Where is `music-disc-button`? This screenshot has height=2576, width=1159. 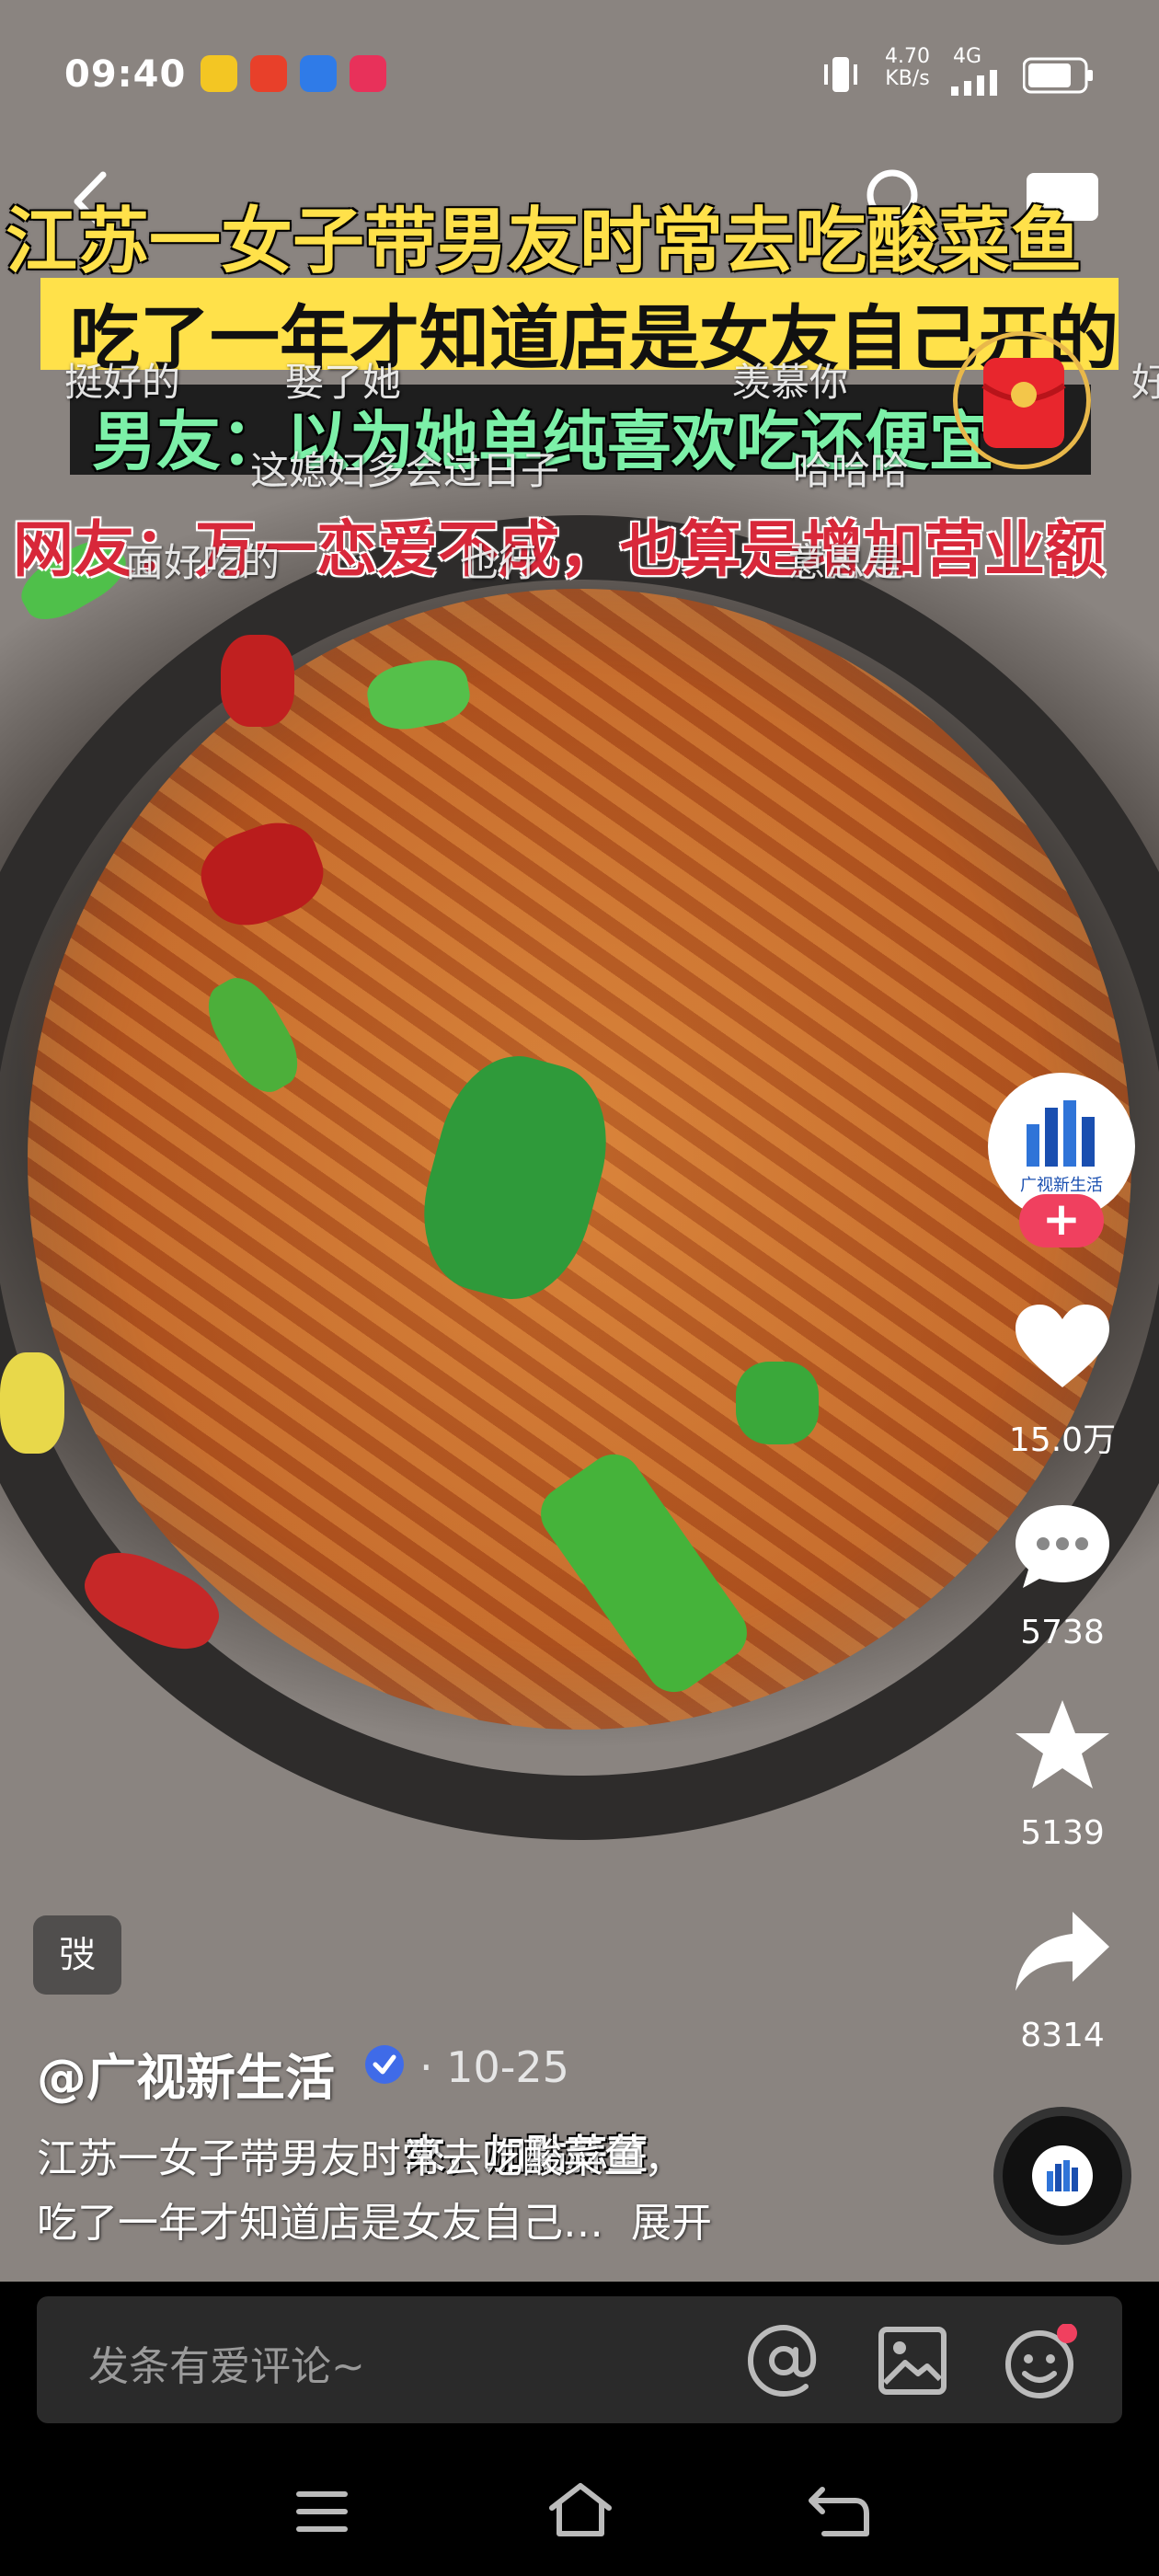
music-disc-button is located at coordinates (1062, 2176).